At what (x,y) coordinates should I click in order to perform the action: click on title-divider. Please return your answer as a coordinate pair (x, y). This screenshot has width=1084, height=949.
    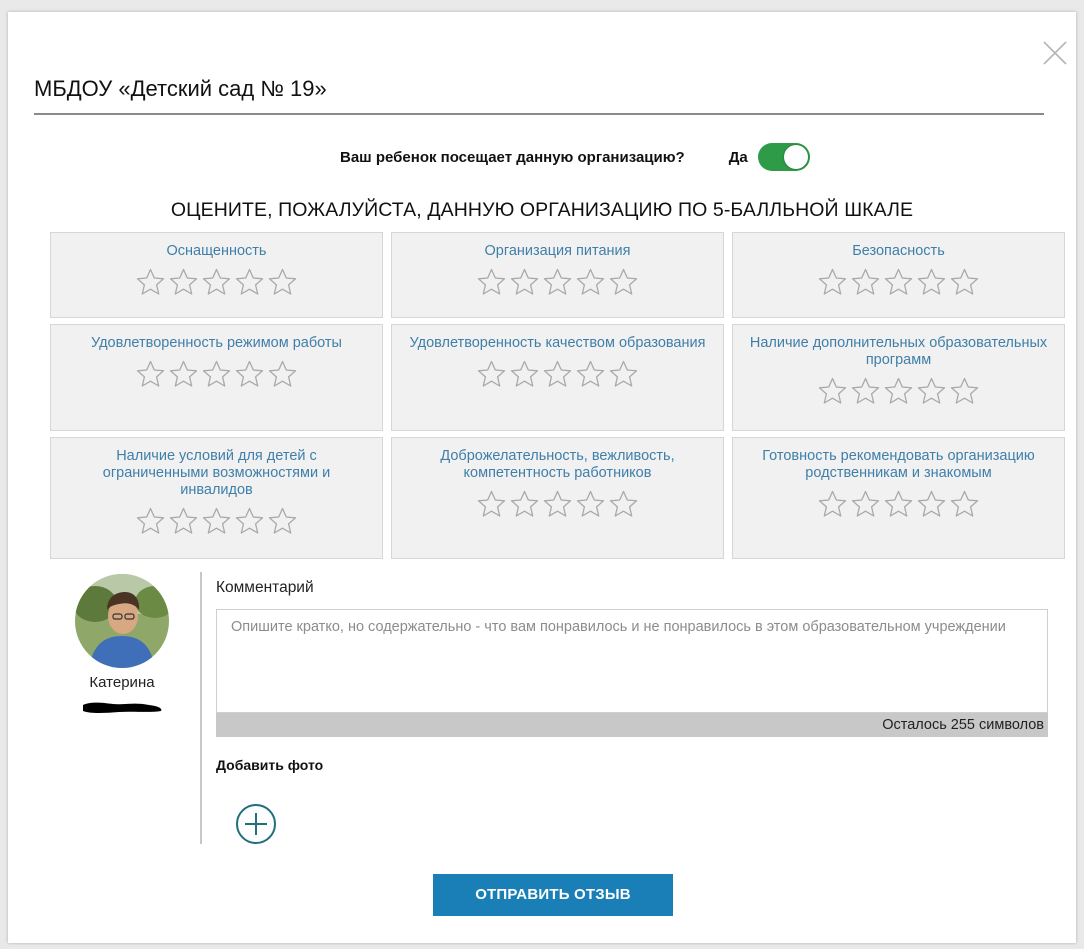
    Looking at the image, I should click on (539, 114).